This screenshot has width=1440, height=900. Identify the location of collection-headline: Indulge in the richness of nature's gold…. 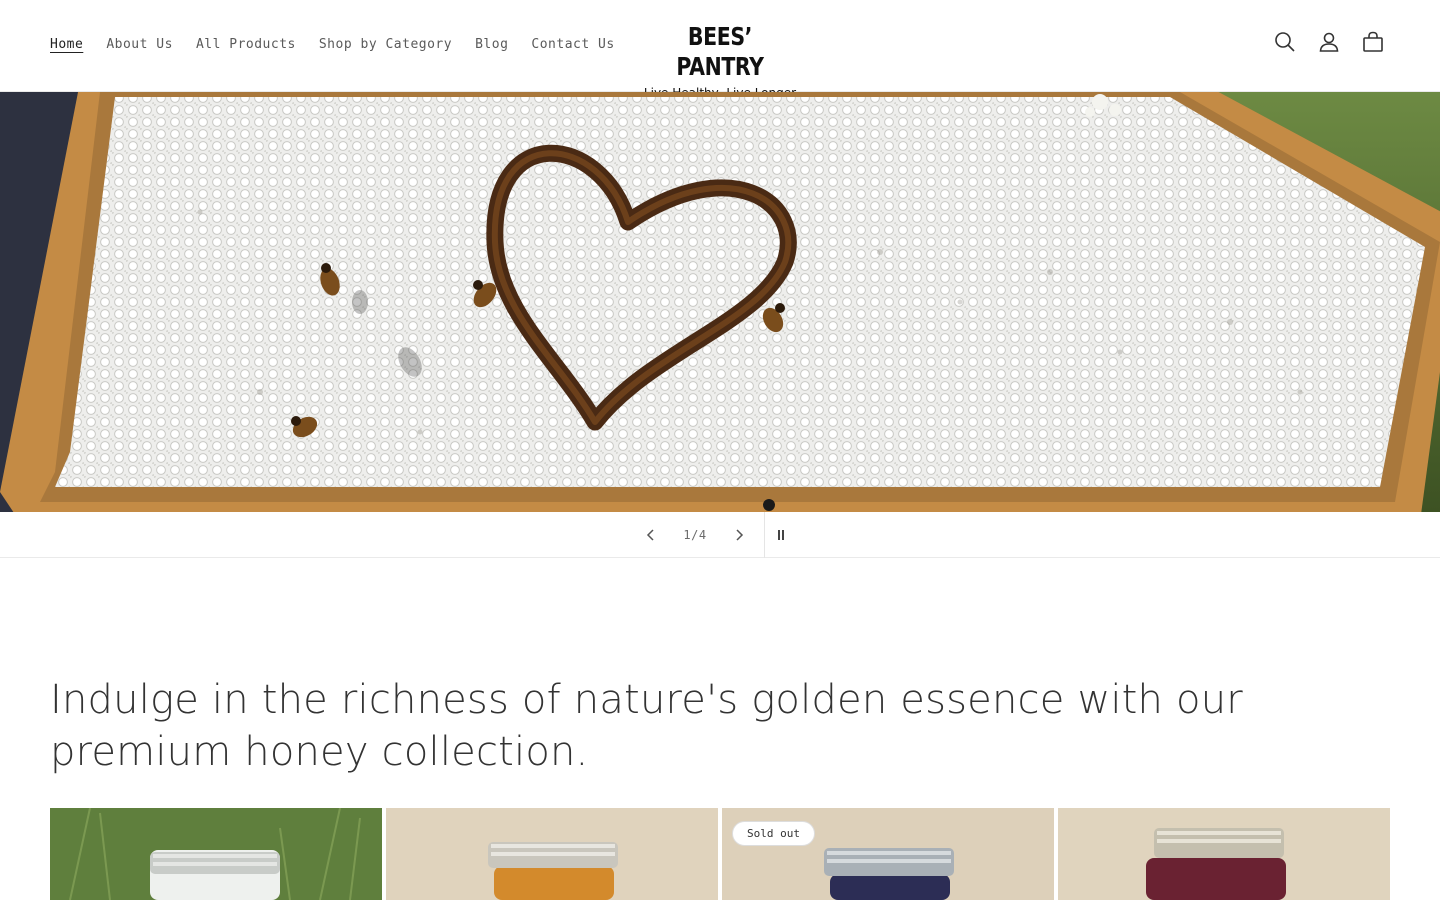
(646, 726).